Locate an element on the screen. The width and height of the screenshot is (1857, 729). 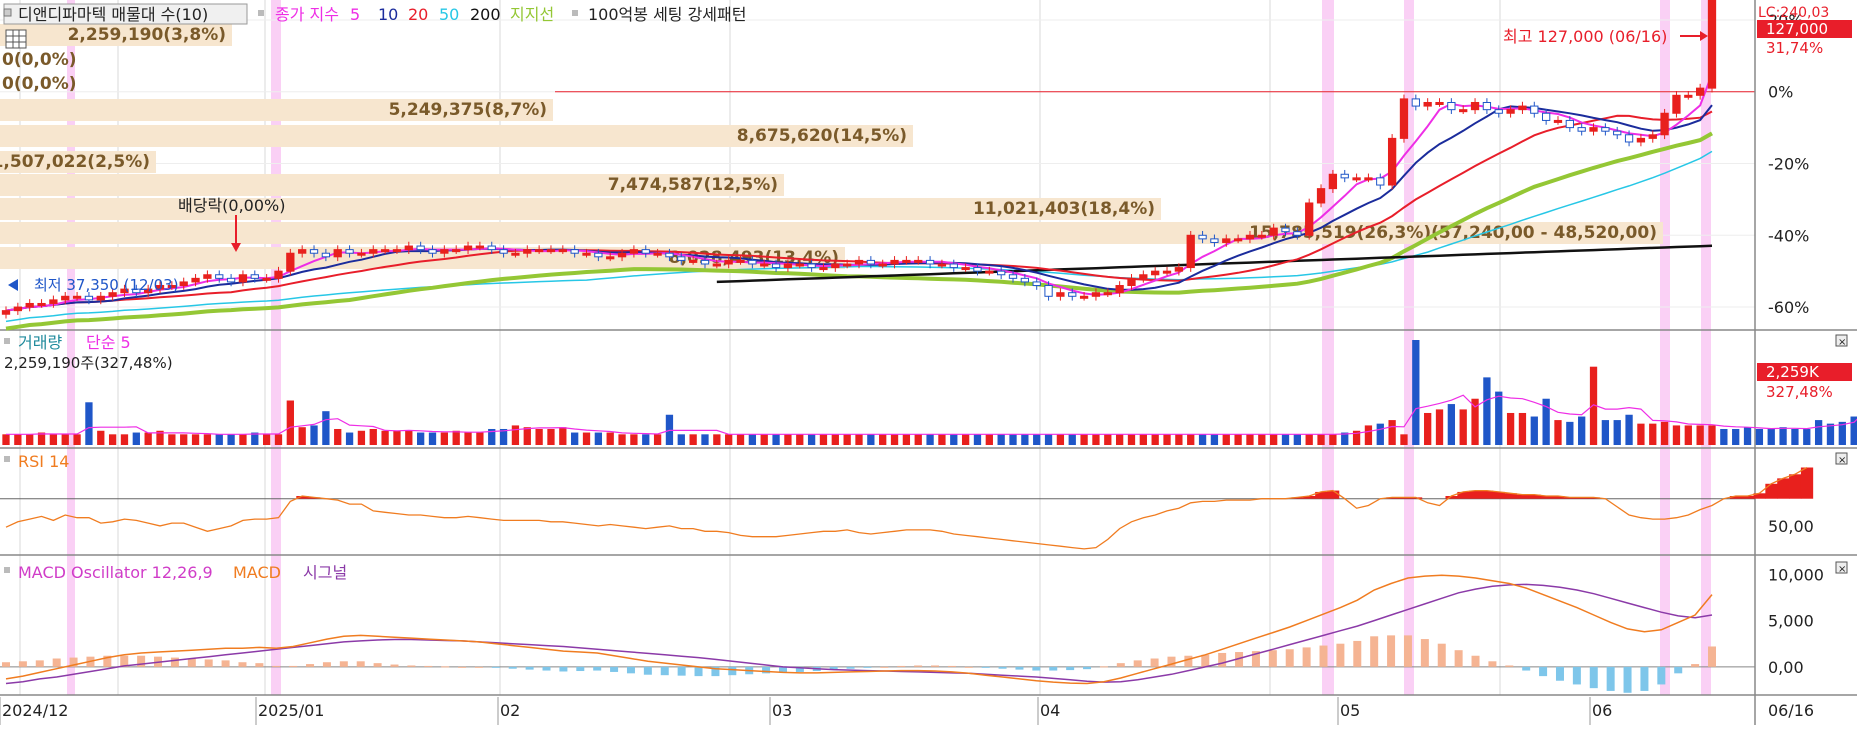
legend-ma10: 10 is located at coordinates (388, 14).